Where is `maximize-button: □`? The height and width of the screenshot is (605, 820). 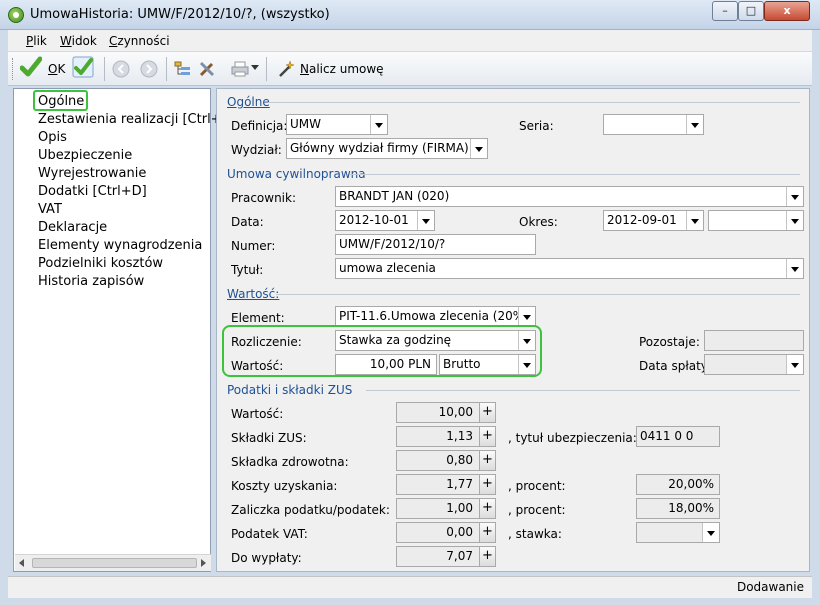
maximize-button: □ is located at coordinates (751, 11).